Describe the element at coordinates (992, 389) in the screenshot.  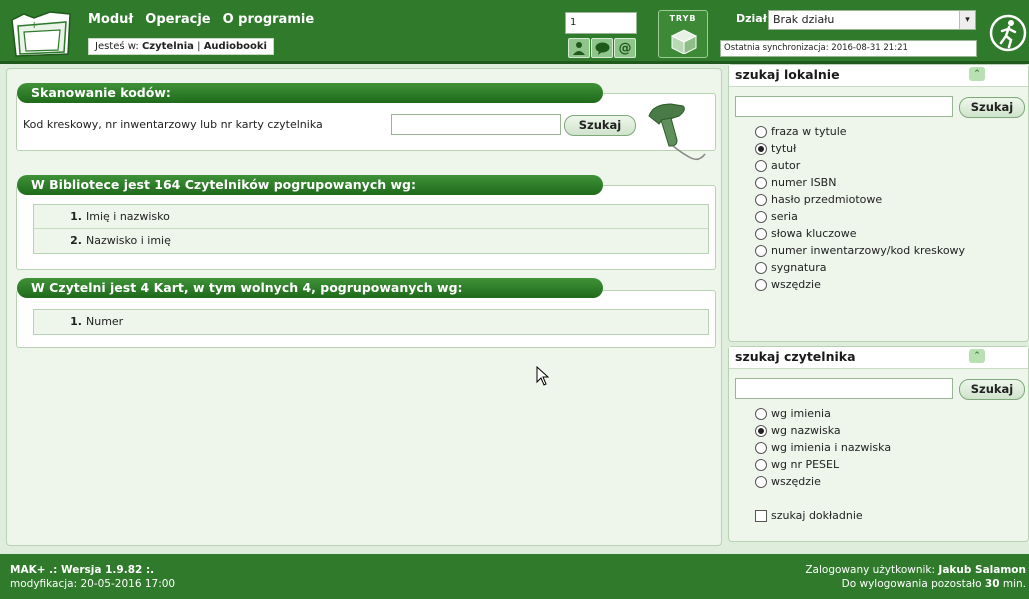
I see `reader-search-button: Szukaj` at that location.